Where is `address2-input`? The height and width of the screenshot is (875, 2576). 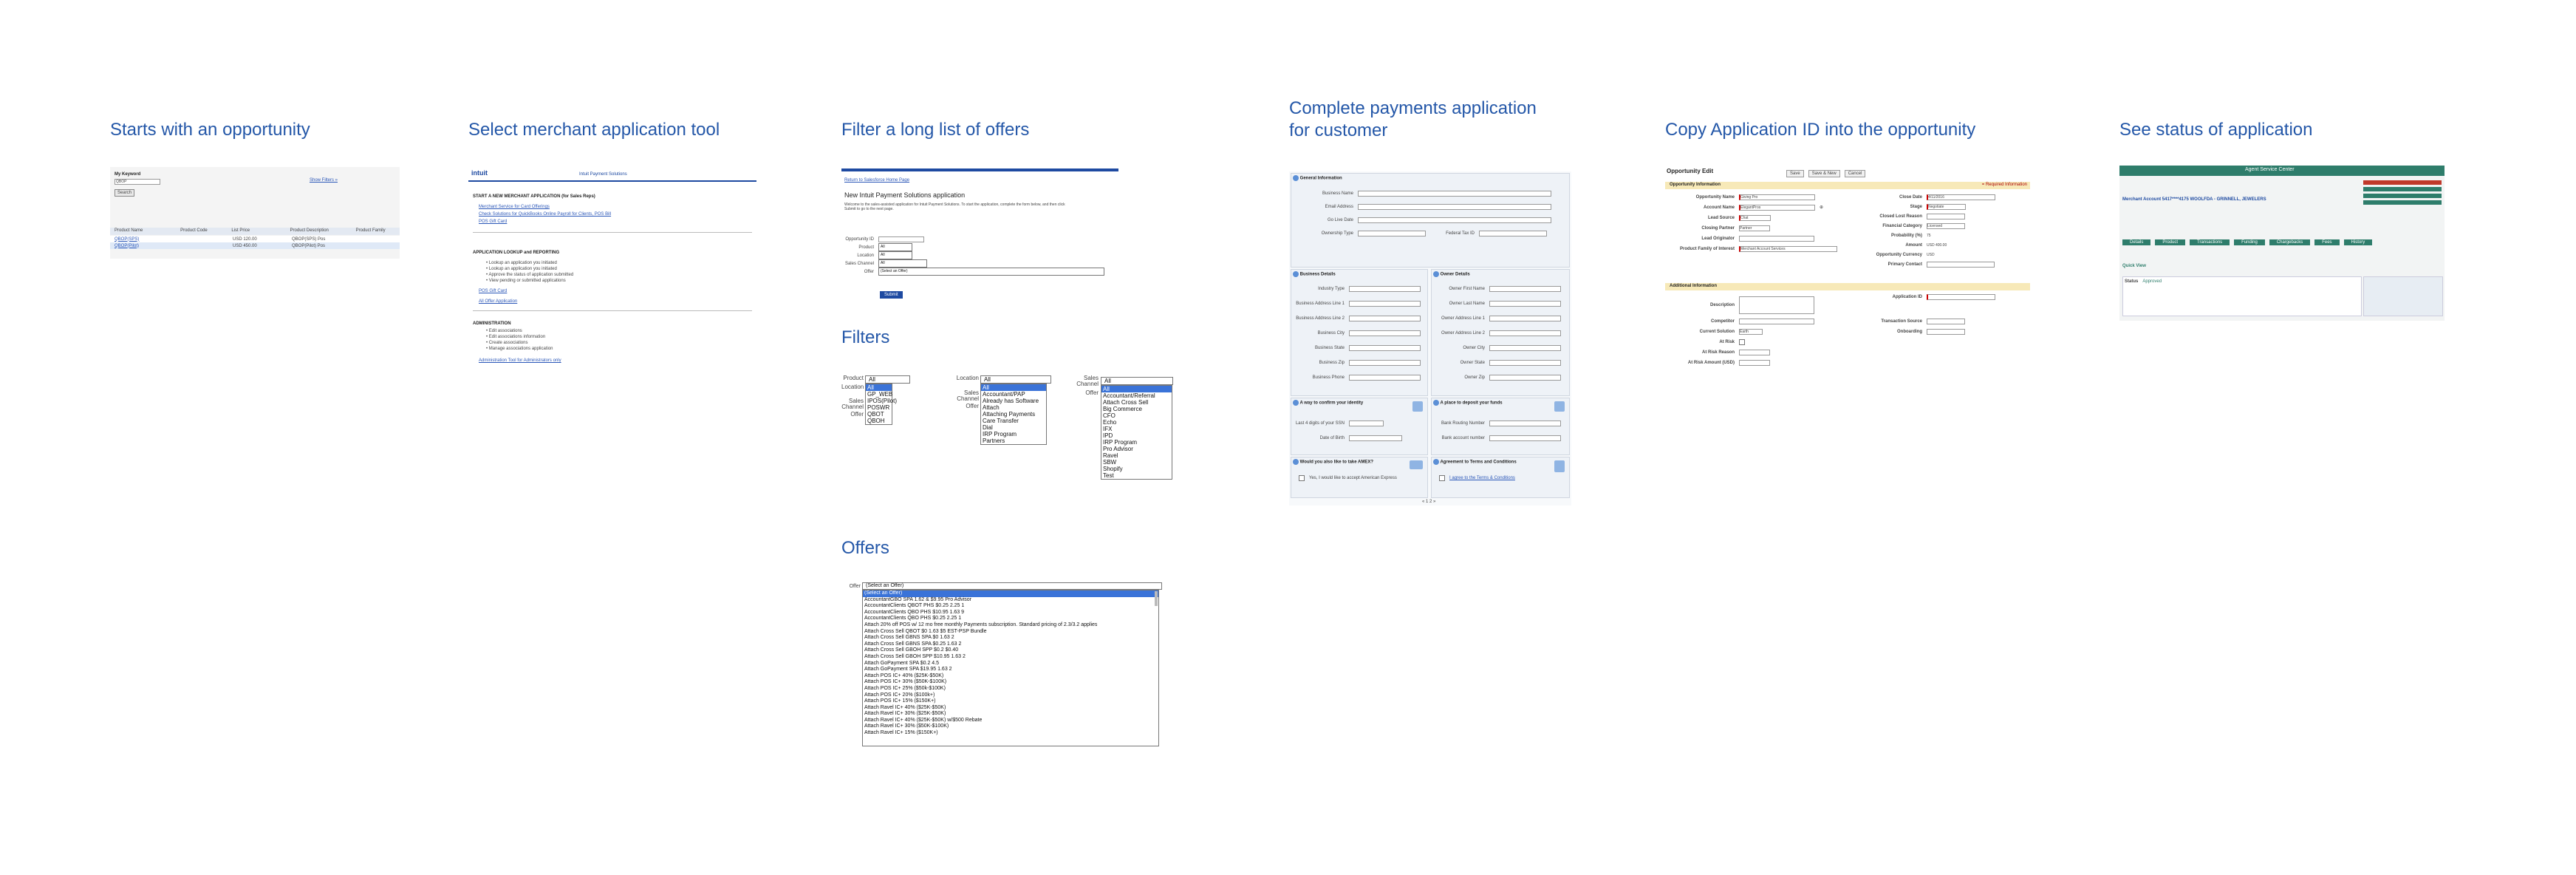 address2-input is located at coordinates (1385, 318).